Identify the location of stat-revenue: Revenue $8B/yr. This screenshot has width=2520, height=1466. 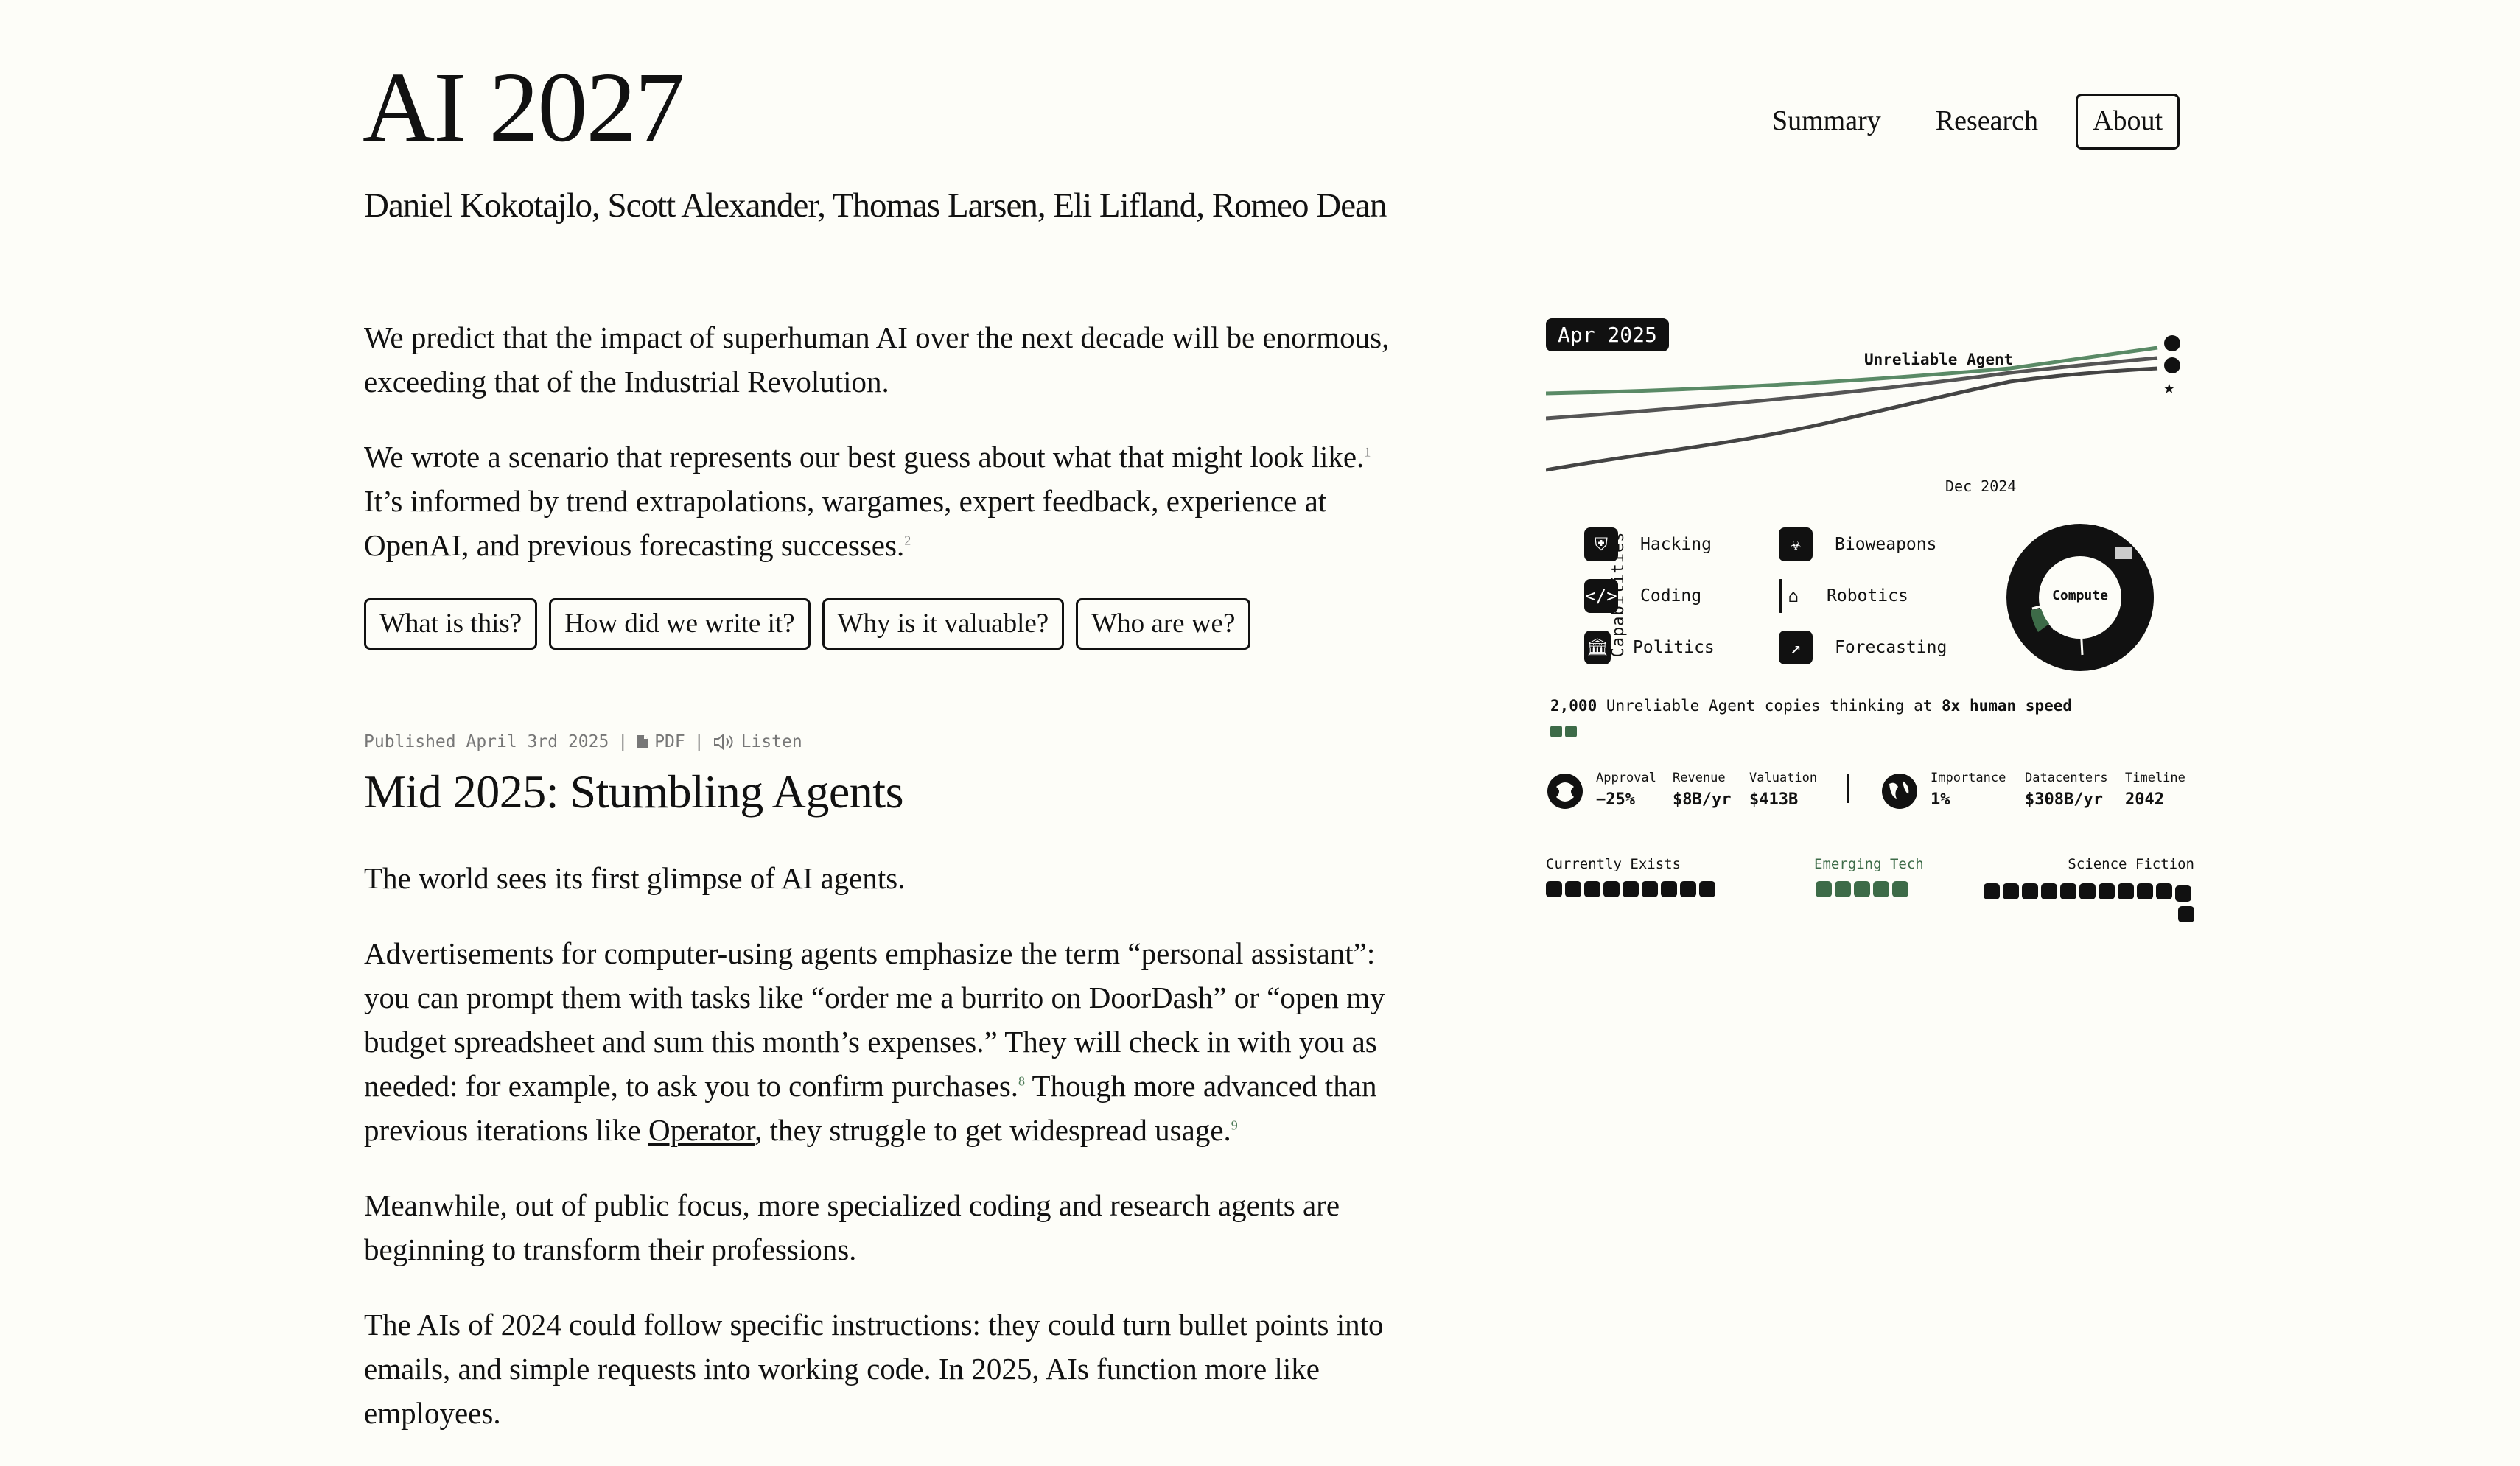
(1702, 790).